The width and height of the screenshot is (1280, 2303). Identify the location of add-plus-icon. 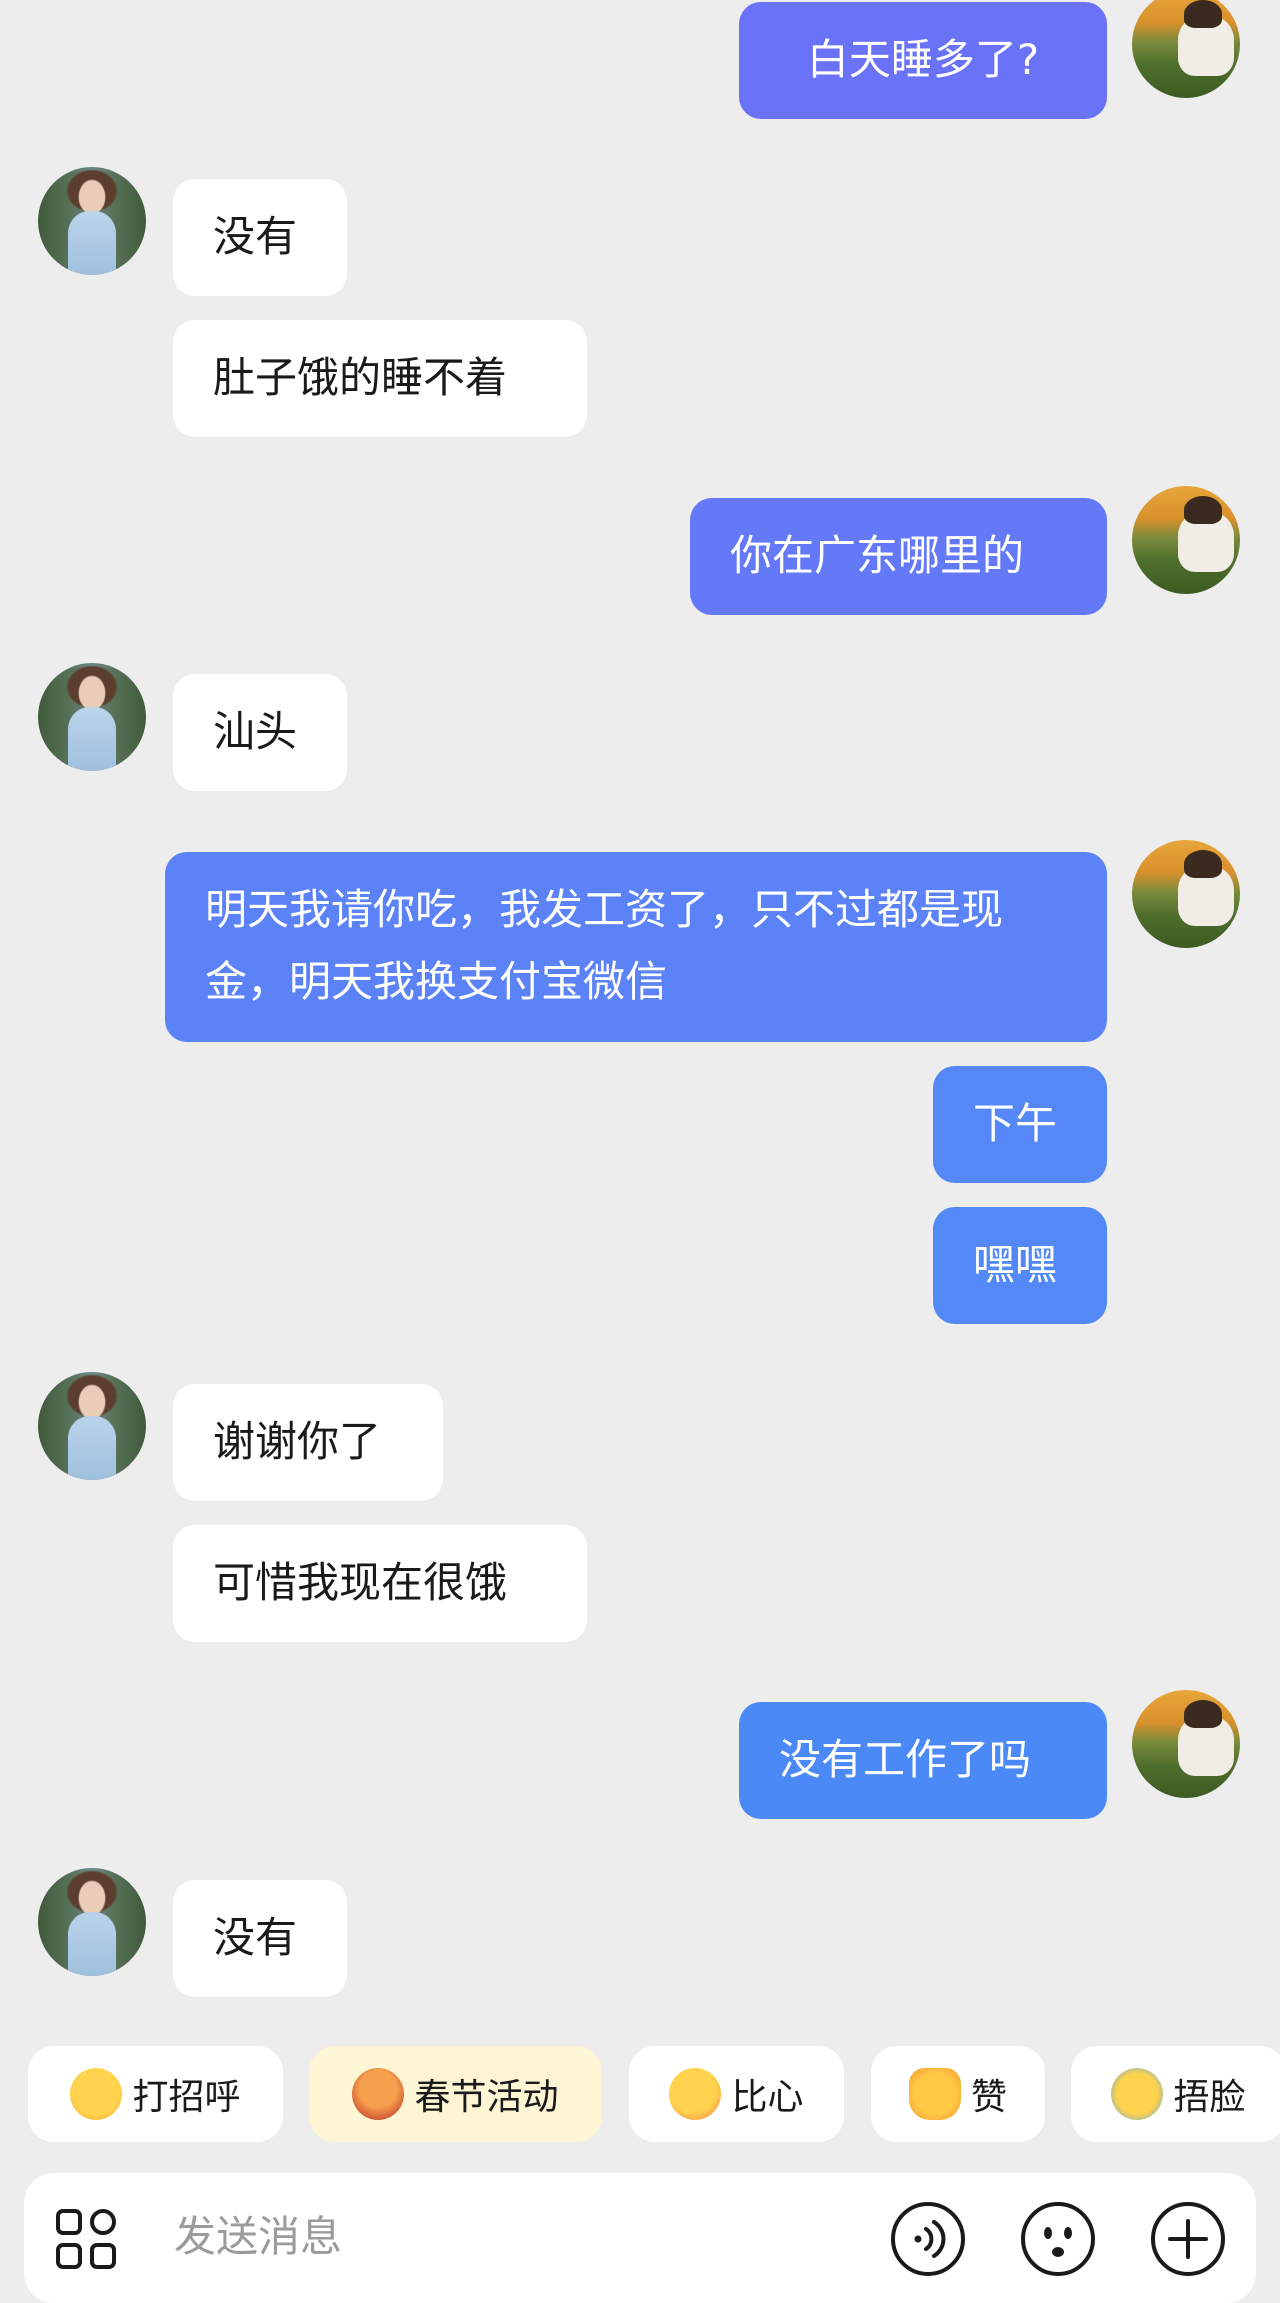
(1188, 2239).